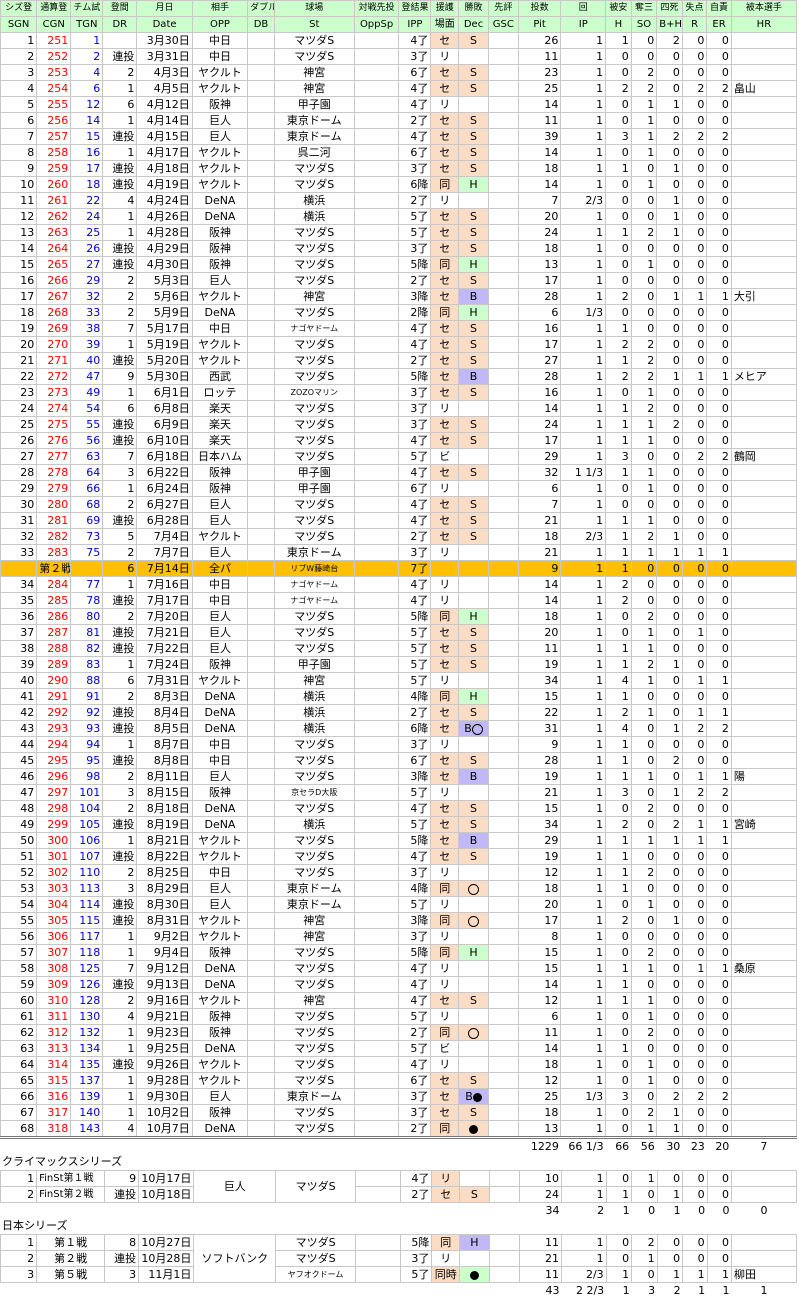 The height and width of the screenshot is (1298, 799). I want to click on date-cell: 7月4日, so click(164, 537).